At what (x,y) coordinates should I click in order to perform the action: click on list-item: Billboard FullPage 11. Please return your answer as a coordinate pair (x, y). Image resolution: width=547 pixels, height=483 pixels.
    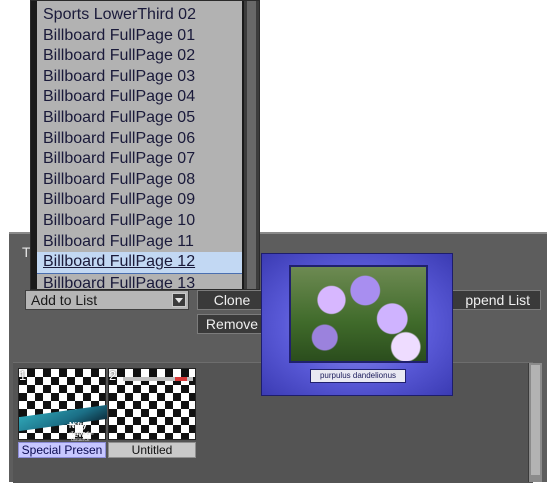
    Looking at the image, I should click on (139, 242).